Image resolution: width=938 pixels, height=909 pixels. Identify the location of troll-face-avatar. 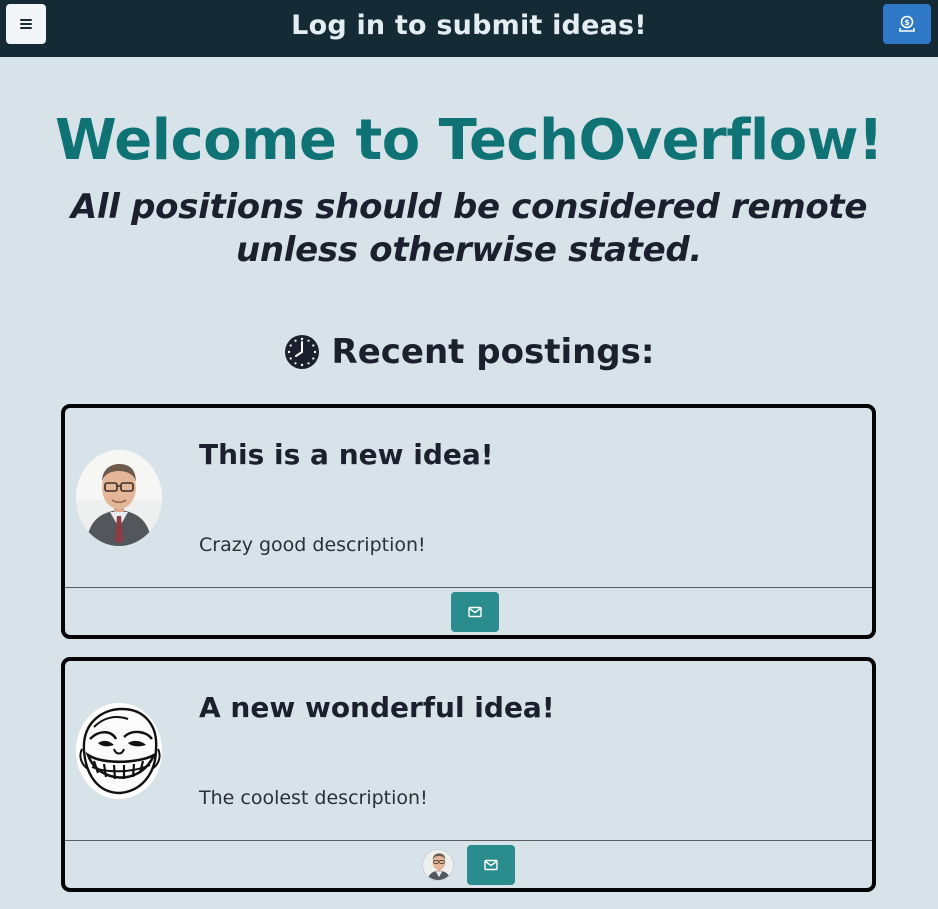
(119, 751).